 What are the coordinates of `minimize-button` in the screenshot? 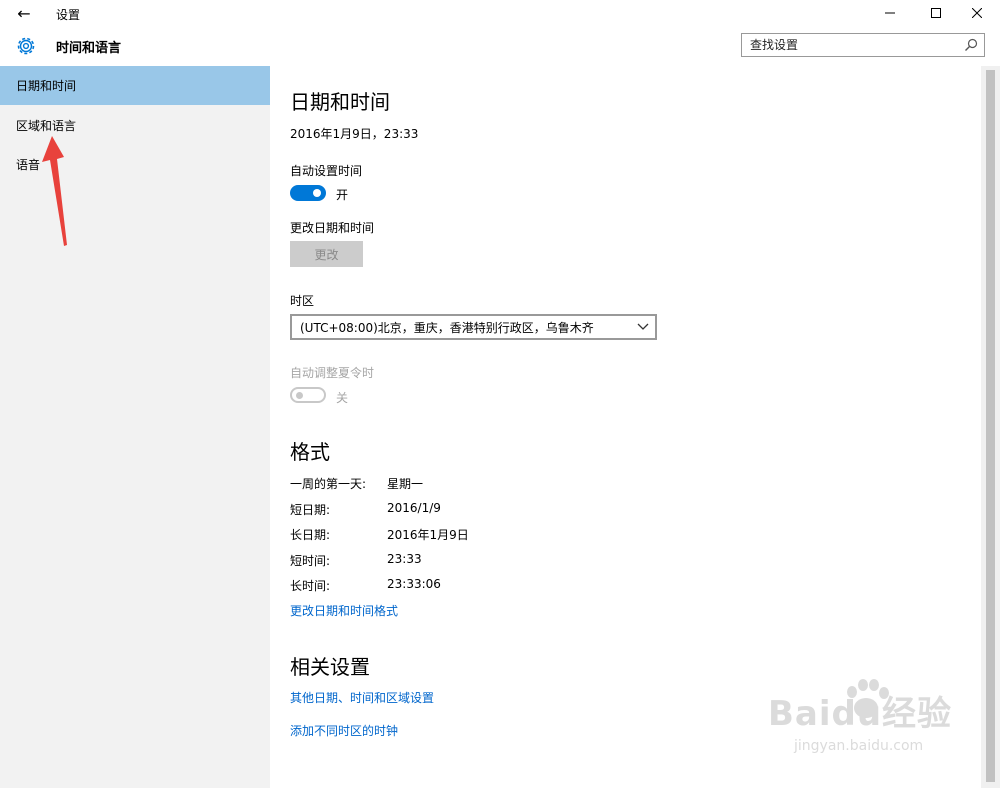 It's located at (890, 13).